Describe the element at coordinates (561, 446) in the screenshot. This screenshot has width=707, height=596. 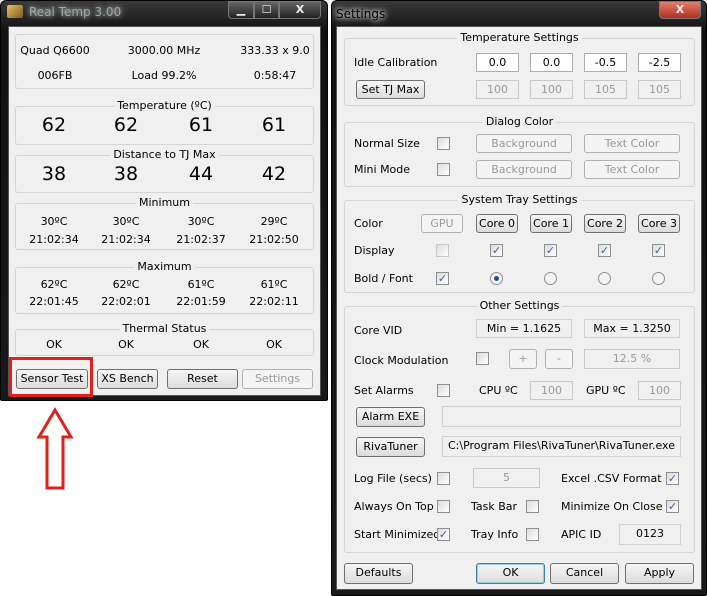
I see `rivatuner-path: C:\Program Files\RivaTuner\RivaTuner.exe` at that location.